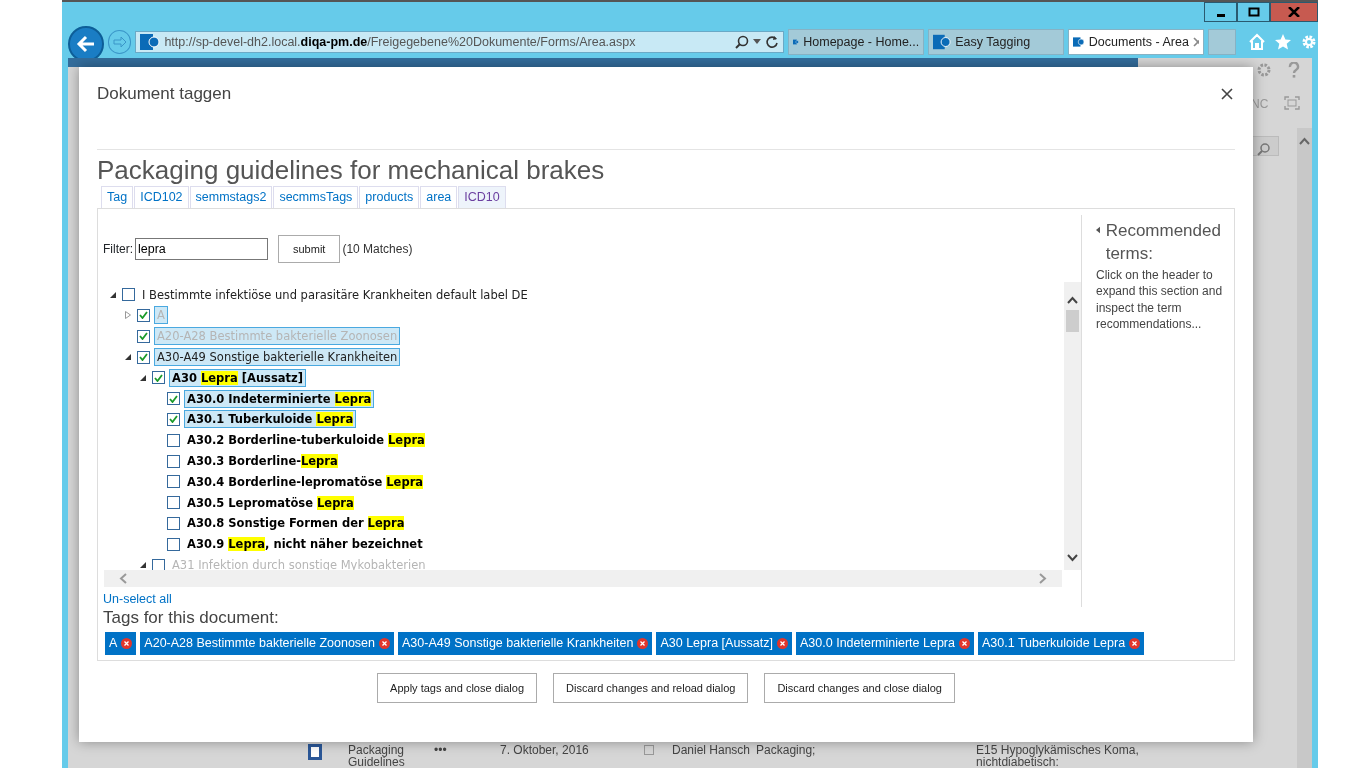 Image resolution: width=1366 pixels, height=768 pixels. I want to click on close-button, so click(1294, 12).